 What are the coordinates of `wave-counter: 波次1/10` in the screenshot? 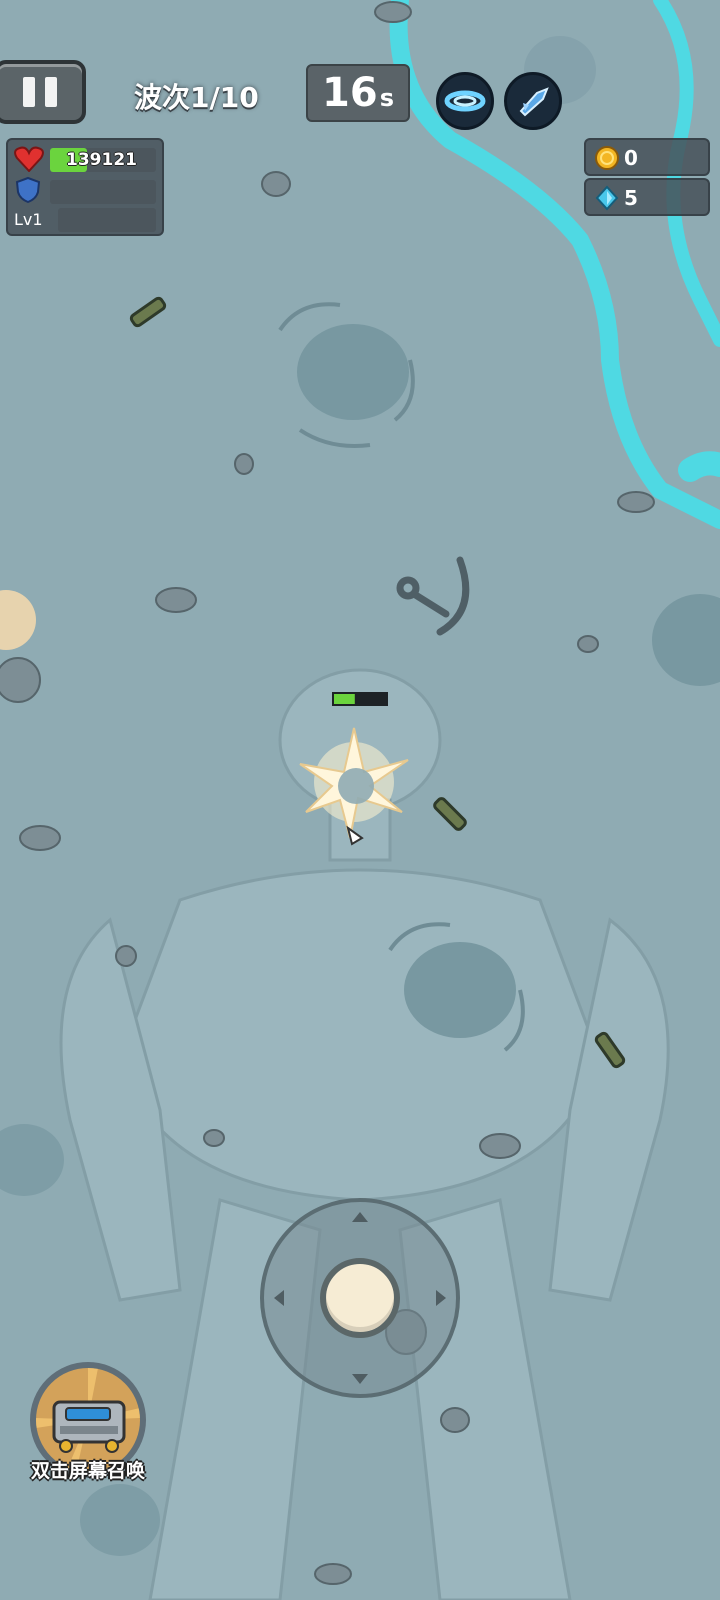 It's located at (196, 97).